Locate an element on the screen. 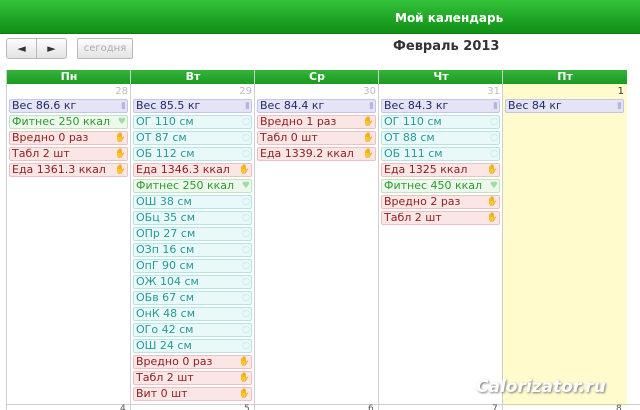 Image resolution: width=640 pixels, height=410 pixels. watermark-logo: Calorizator.ru is located at coordinates (541, 387).